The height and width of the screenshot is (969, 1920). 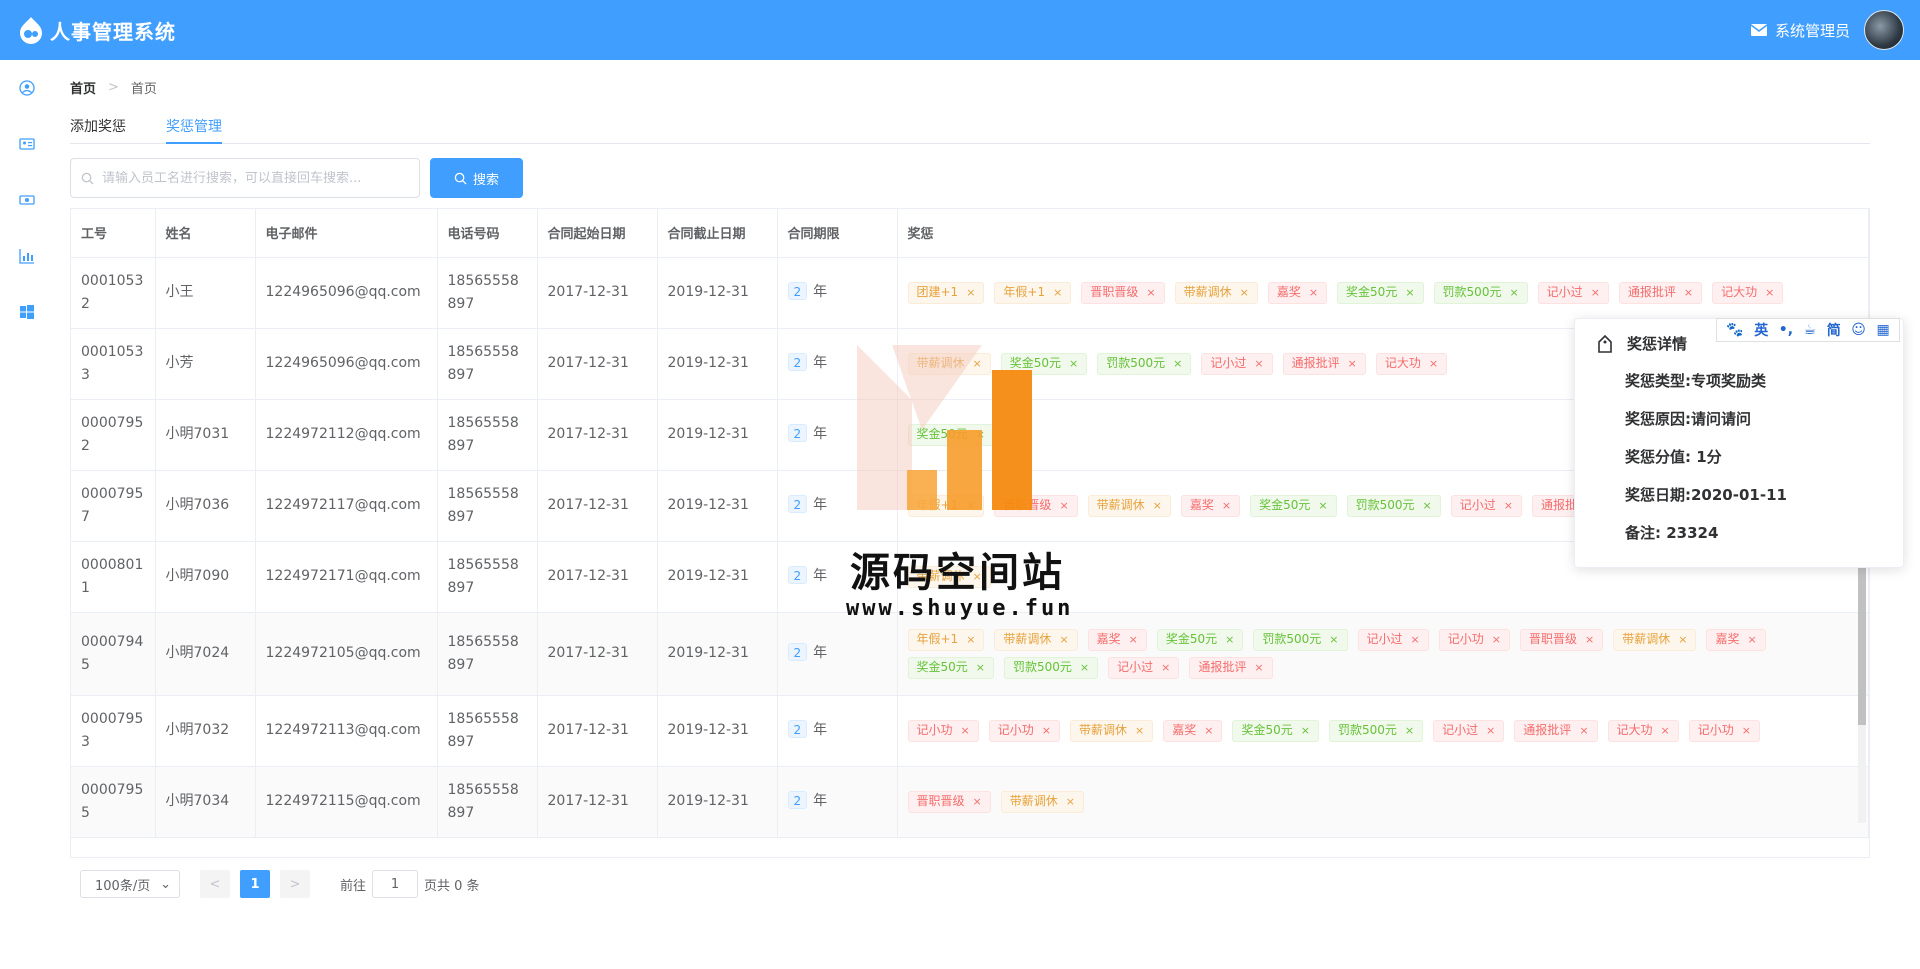 I want to click on page-size-select: 100条/页 ⌄, so click(x=130, y=884).